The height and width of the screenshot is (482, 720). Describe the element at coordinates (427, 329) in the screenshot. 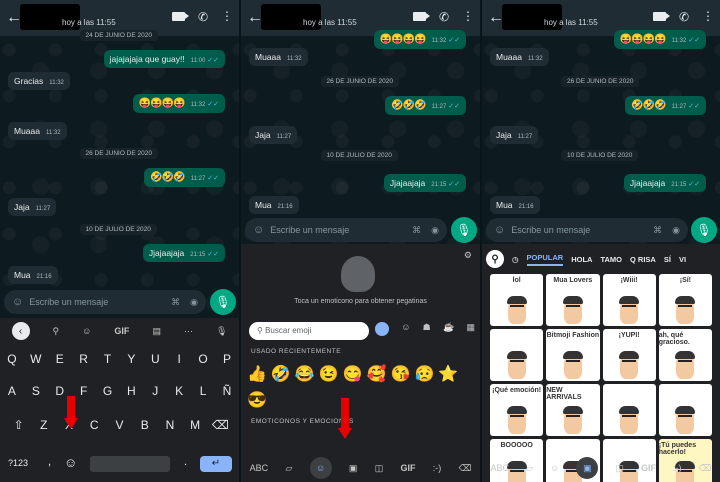

I see `people-category-icon: ☗` at that location.